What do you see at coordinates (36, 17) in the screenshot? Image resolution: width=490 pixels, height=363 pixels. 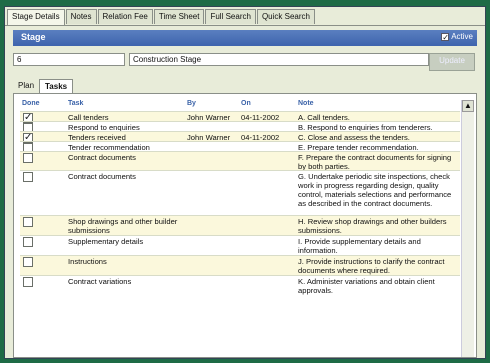 I see `tab-stage-details: Stage Details` at bounding box center [36, 17].